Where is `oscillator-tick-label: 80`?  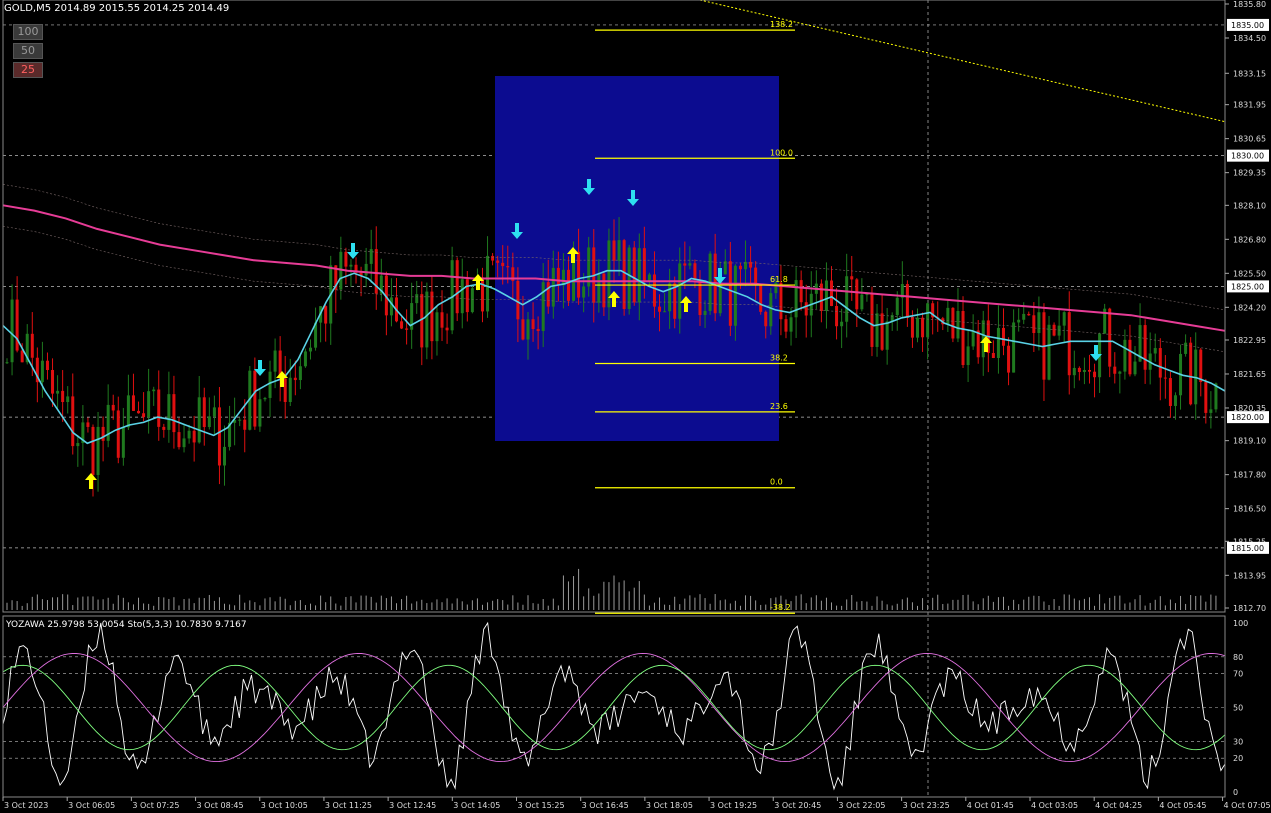 oscillator-tick-label: 80 is located at coordinates (1238, 657).